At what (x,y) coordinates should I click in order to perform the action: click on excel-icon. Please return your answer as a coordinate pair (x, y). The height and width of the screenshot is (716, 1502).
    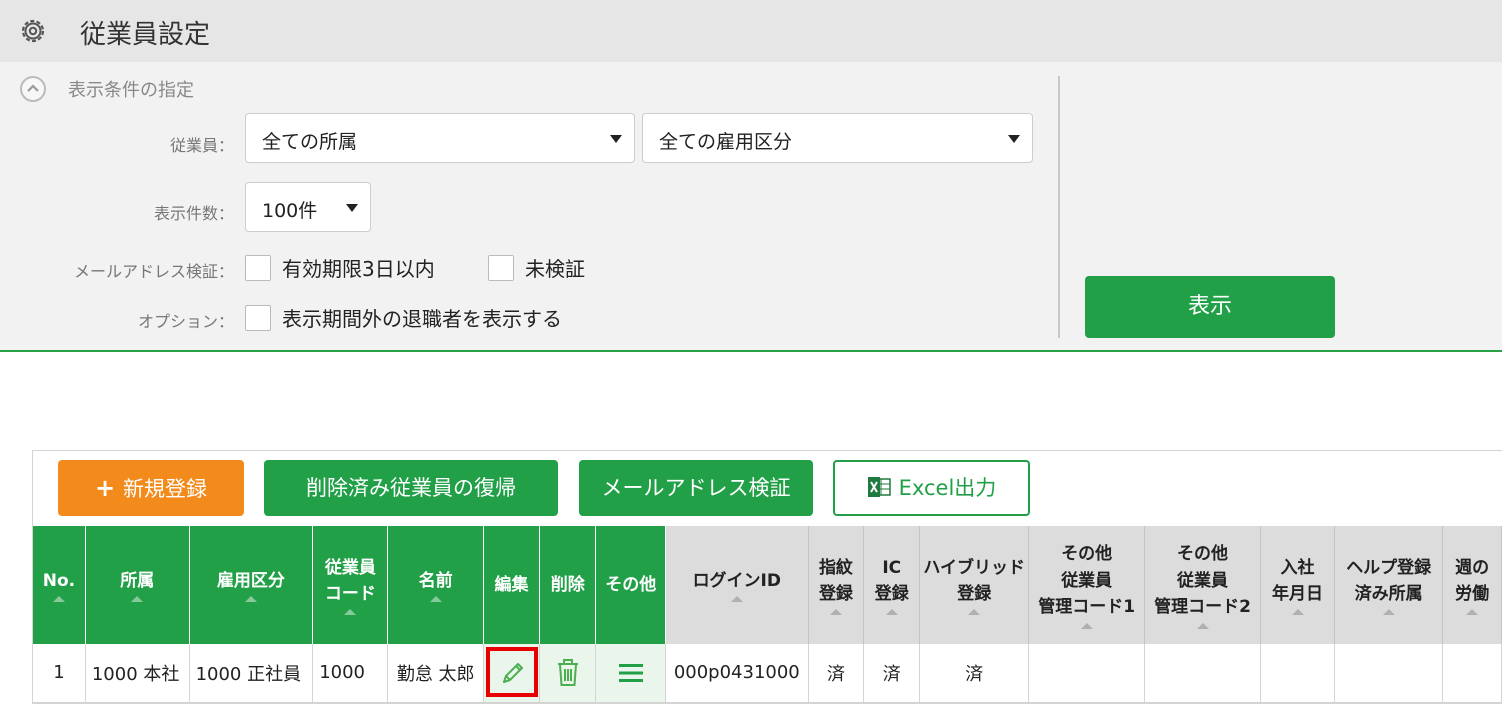
    Looking at the image, I should click on (879, 487).